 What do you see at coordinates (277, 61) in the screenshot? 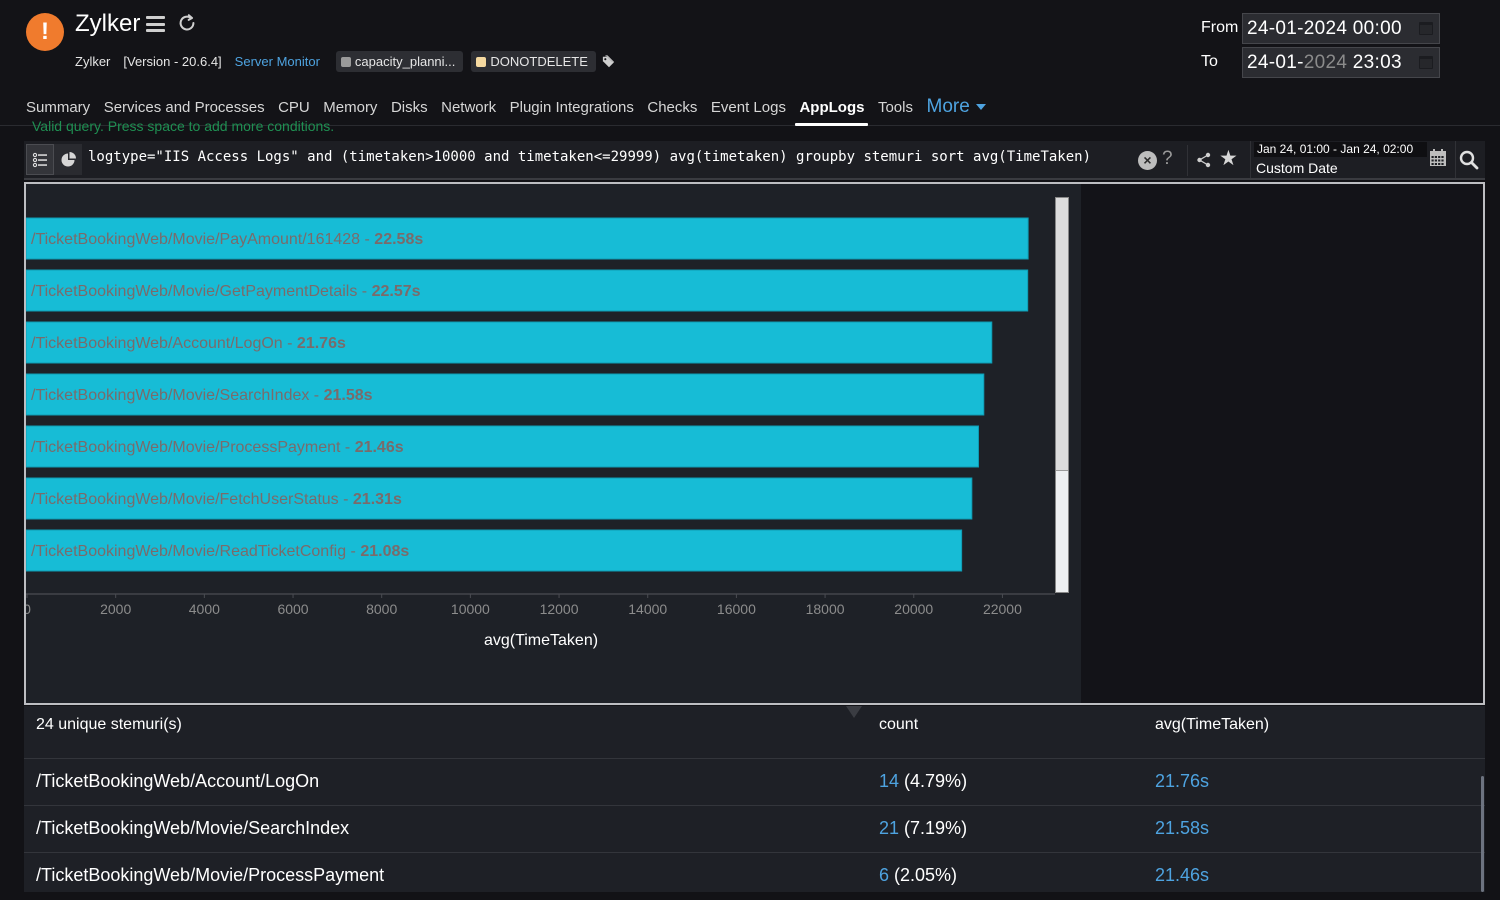
I see `monitor-type-link: Server Monitor` at bounding box center [277, 61].